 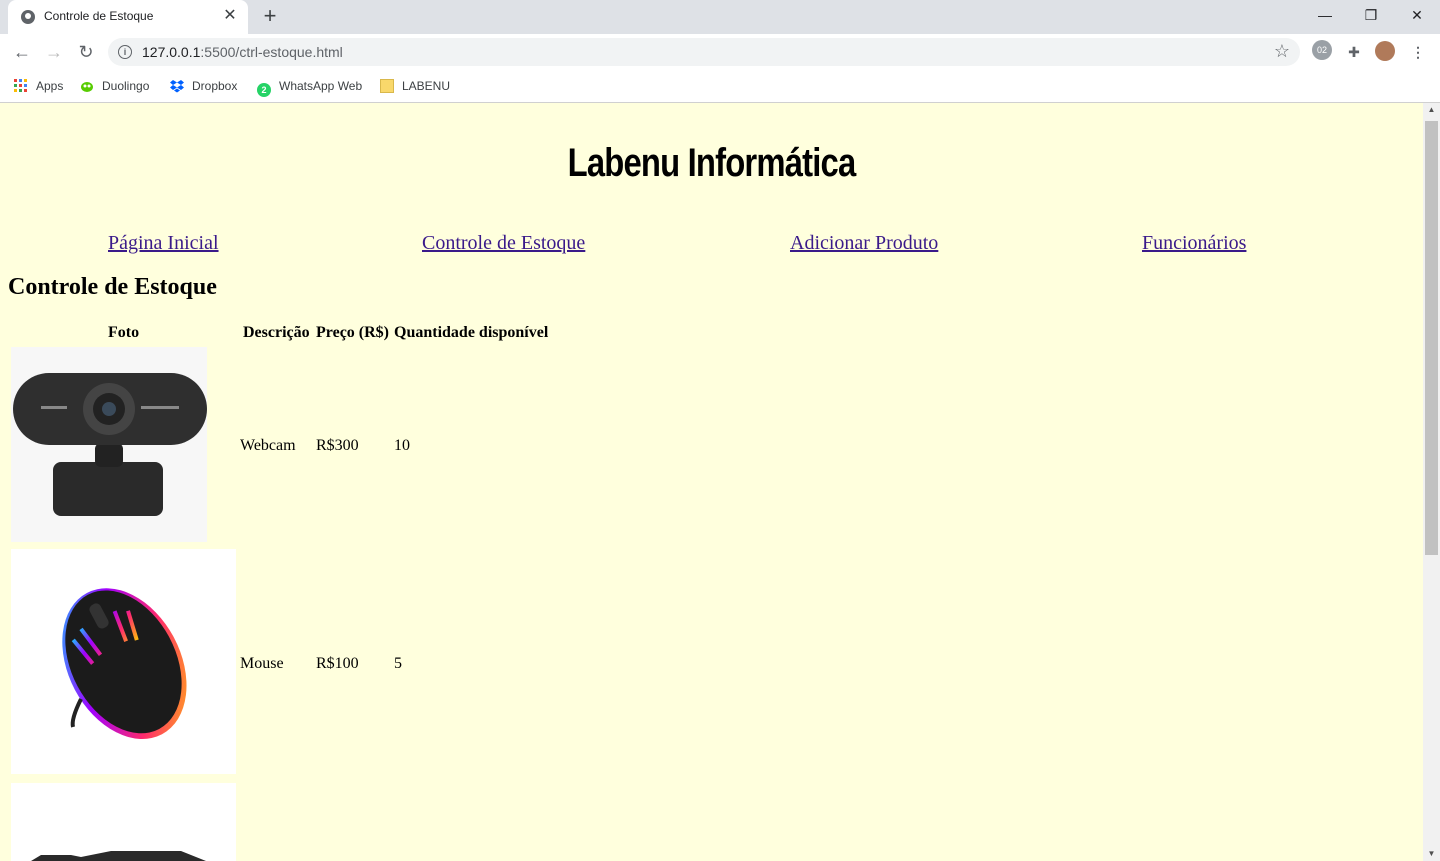 I want to click on url-text: 127.0.0.1:5500/ctrl-estoque.html, so click(x=242, y=52).